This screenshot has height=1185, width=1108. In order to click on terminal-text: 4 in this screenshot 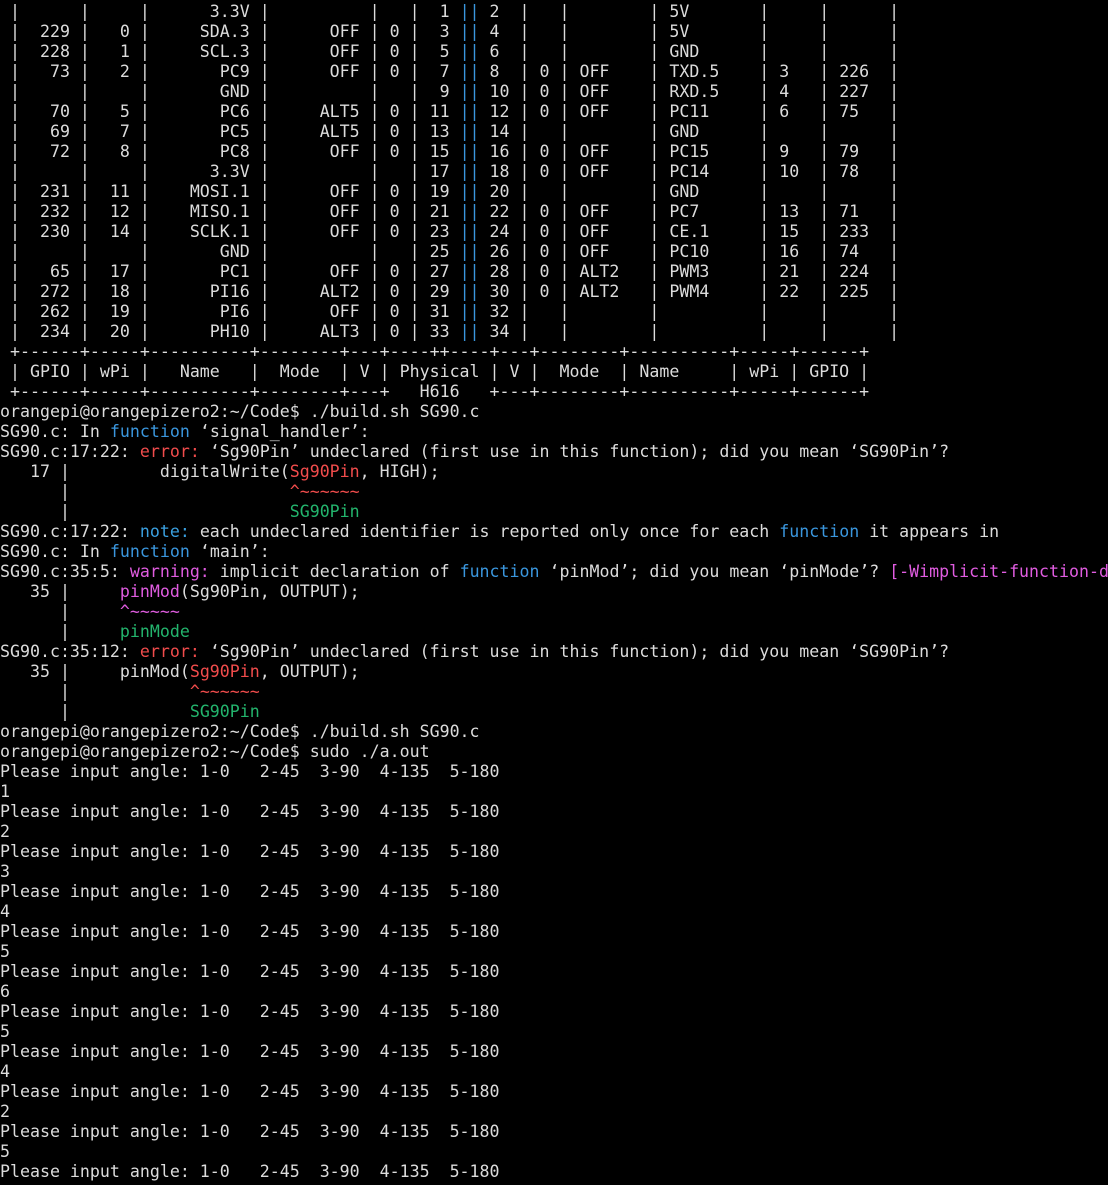, I will do `click(5, 1071)`.